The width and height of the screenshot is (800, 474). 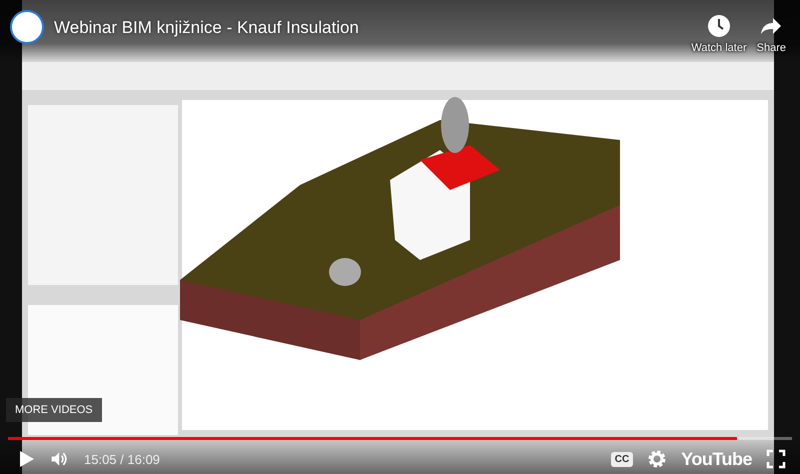 I want to click on watch-later-button: Watch later, so click(x=719, y=31).